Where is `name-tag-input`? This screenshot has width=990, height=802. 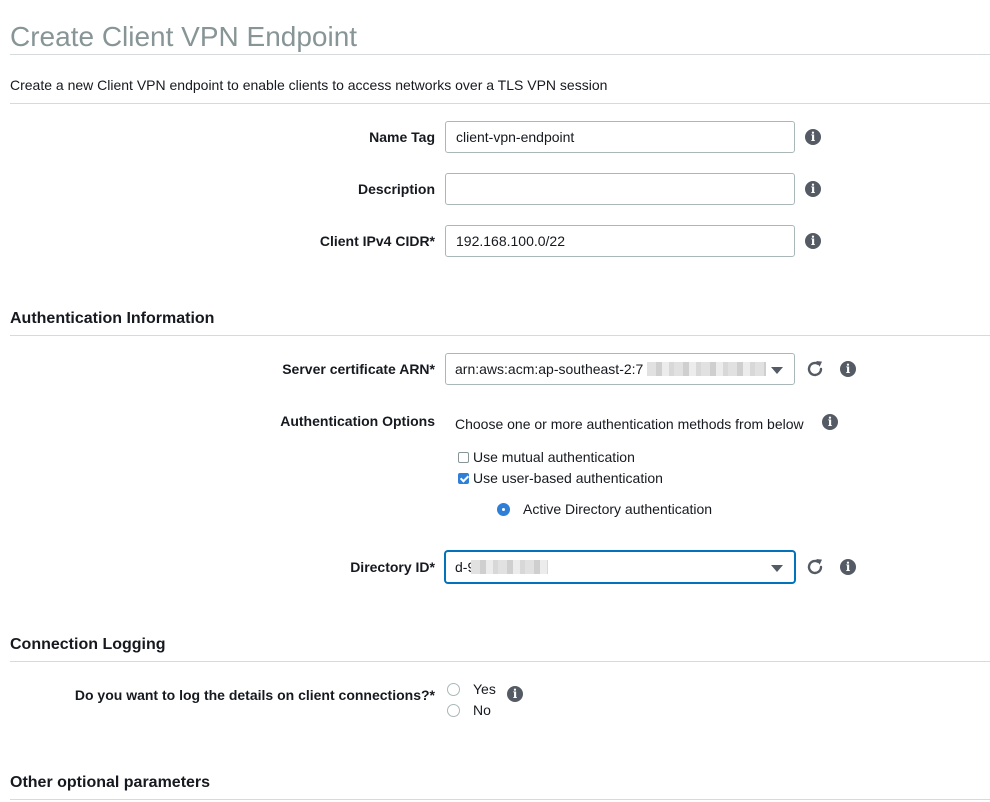 name-tag-input is located at coordinates (620, 137).